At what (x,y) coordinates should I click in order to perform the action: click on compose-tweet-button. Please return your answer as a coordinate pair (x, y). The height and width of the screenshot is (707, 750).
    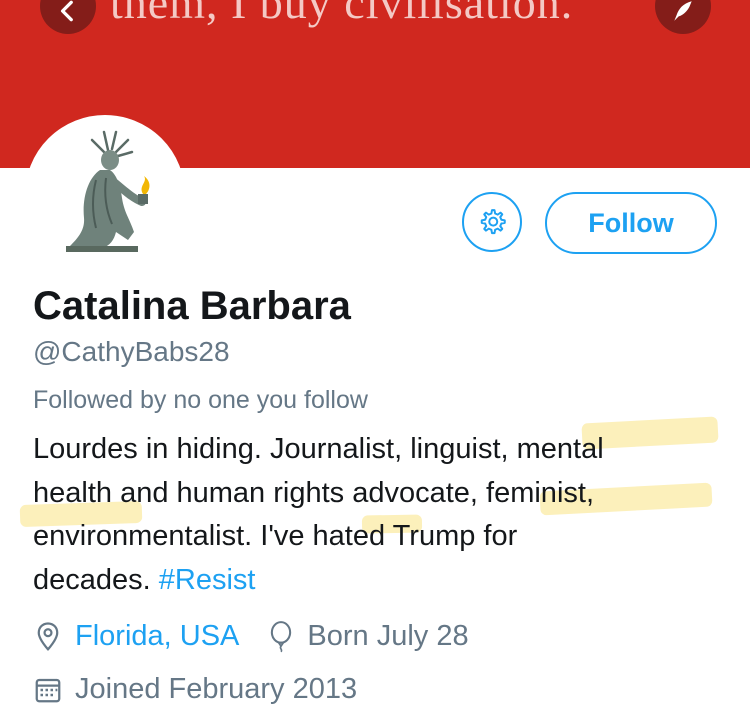
    Looking at the image, I should click on (683, 17).